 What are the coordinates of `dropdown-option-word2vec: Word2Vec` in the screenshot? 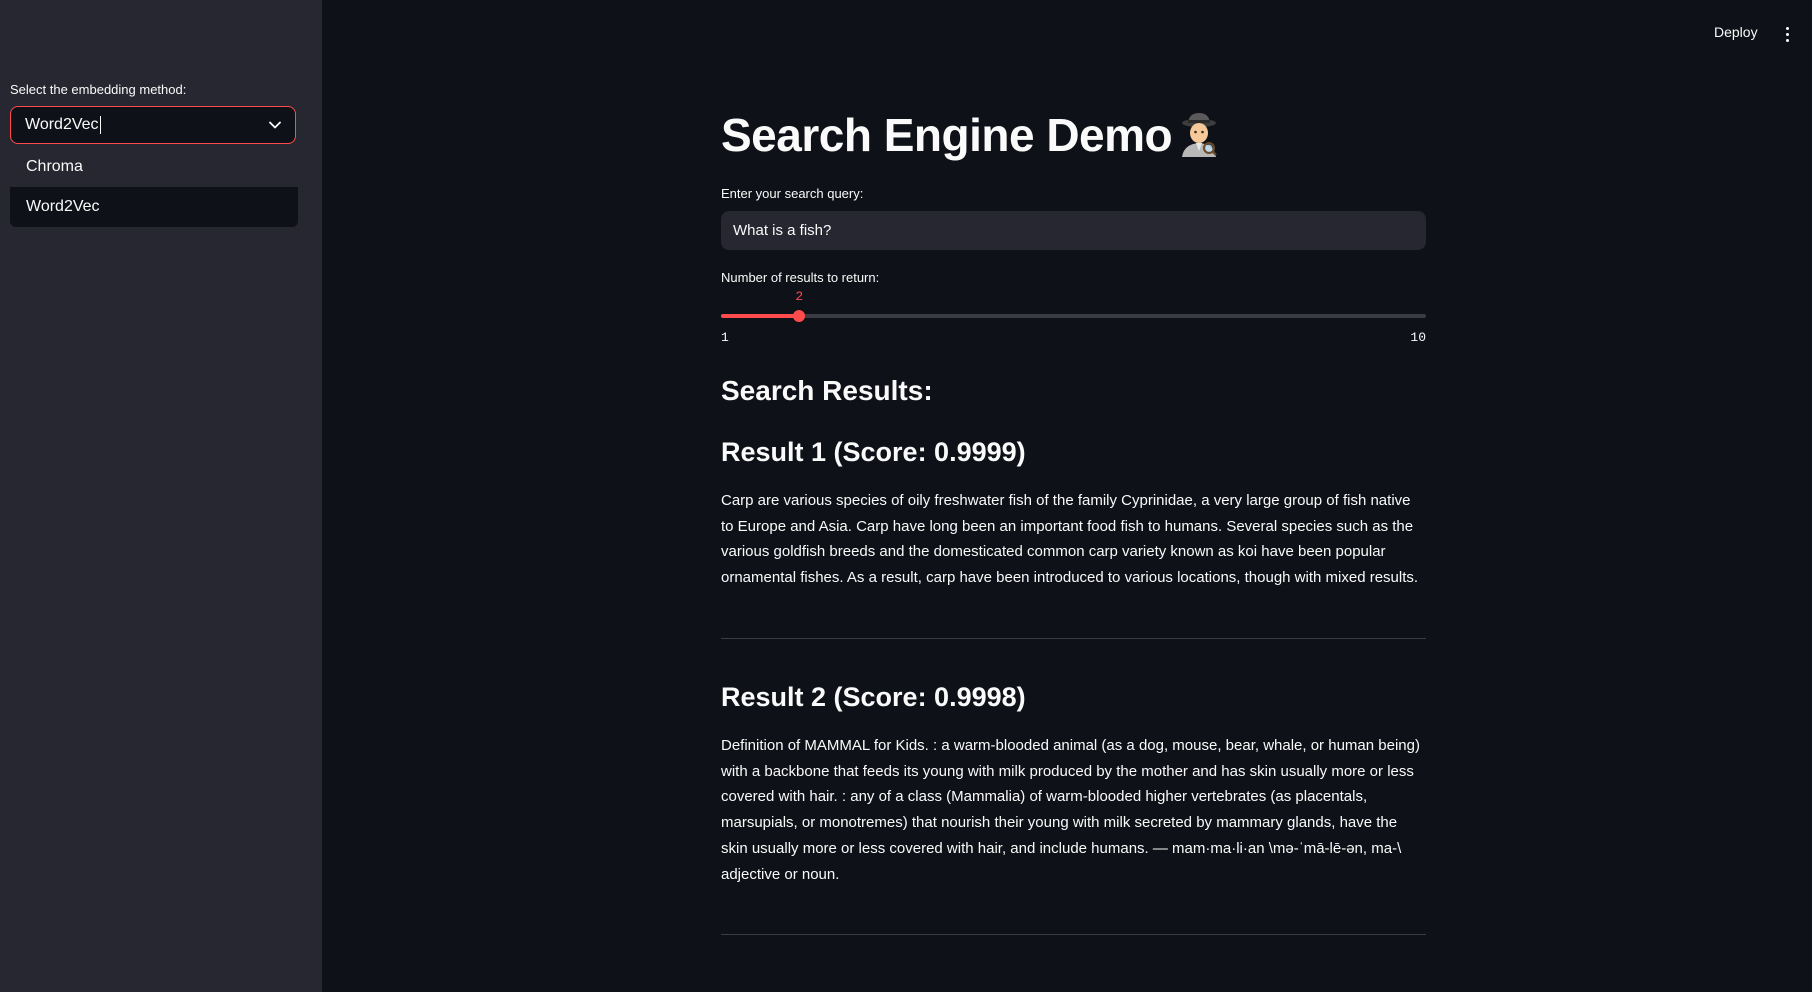 It's located at (154, 207).